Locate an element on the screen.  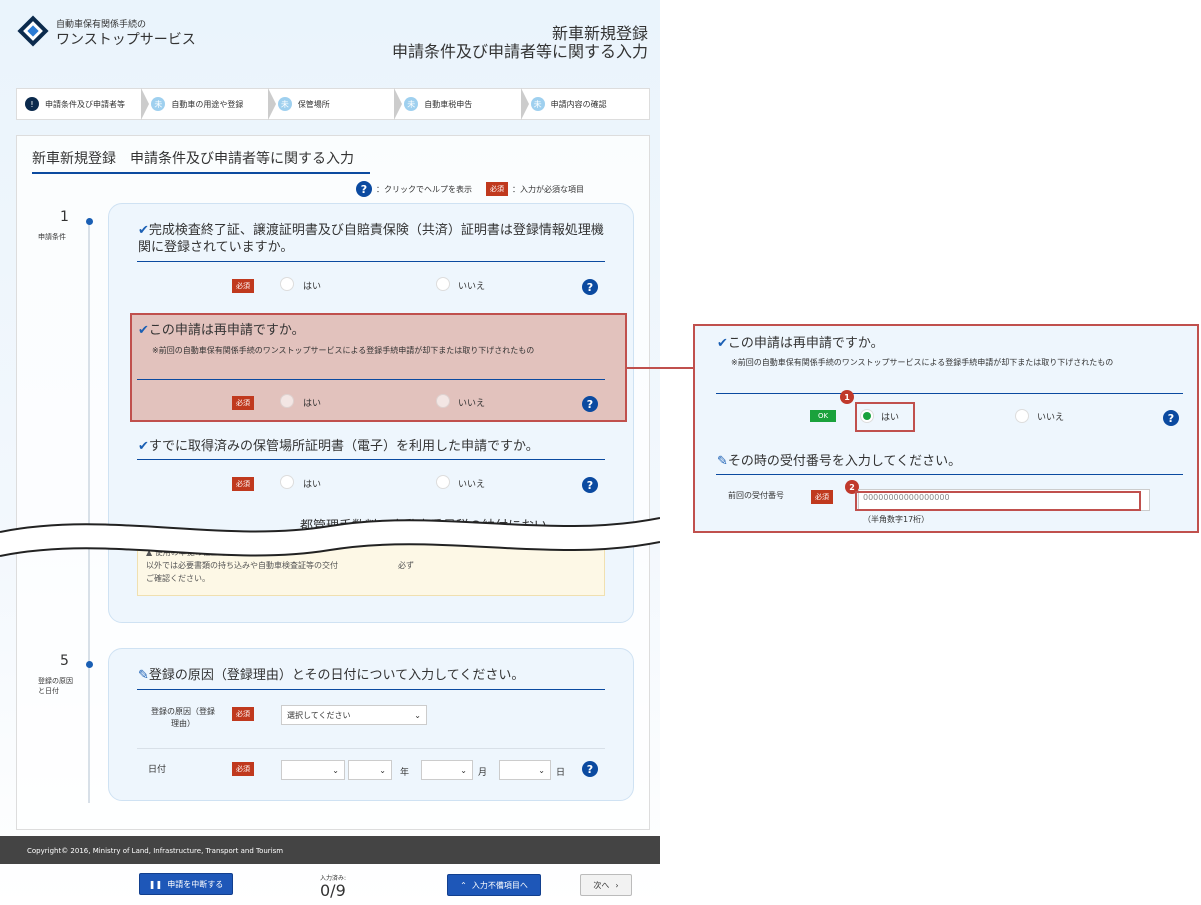
next-button: 次へ › is located at coordinates (606, 885).